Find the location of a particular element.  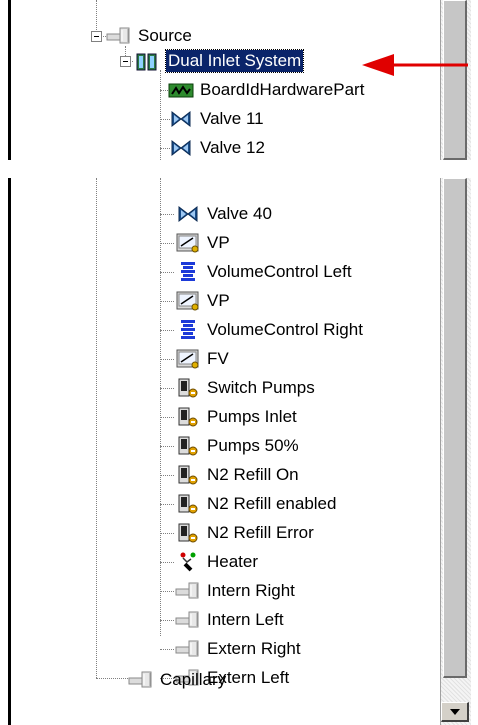

scroll-down-button is located at coordinates (455, 712).